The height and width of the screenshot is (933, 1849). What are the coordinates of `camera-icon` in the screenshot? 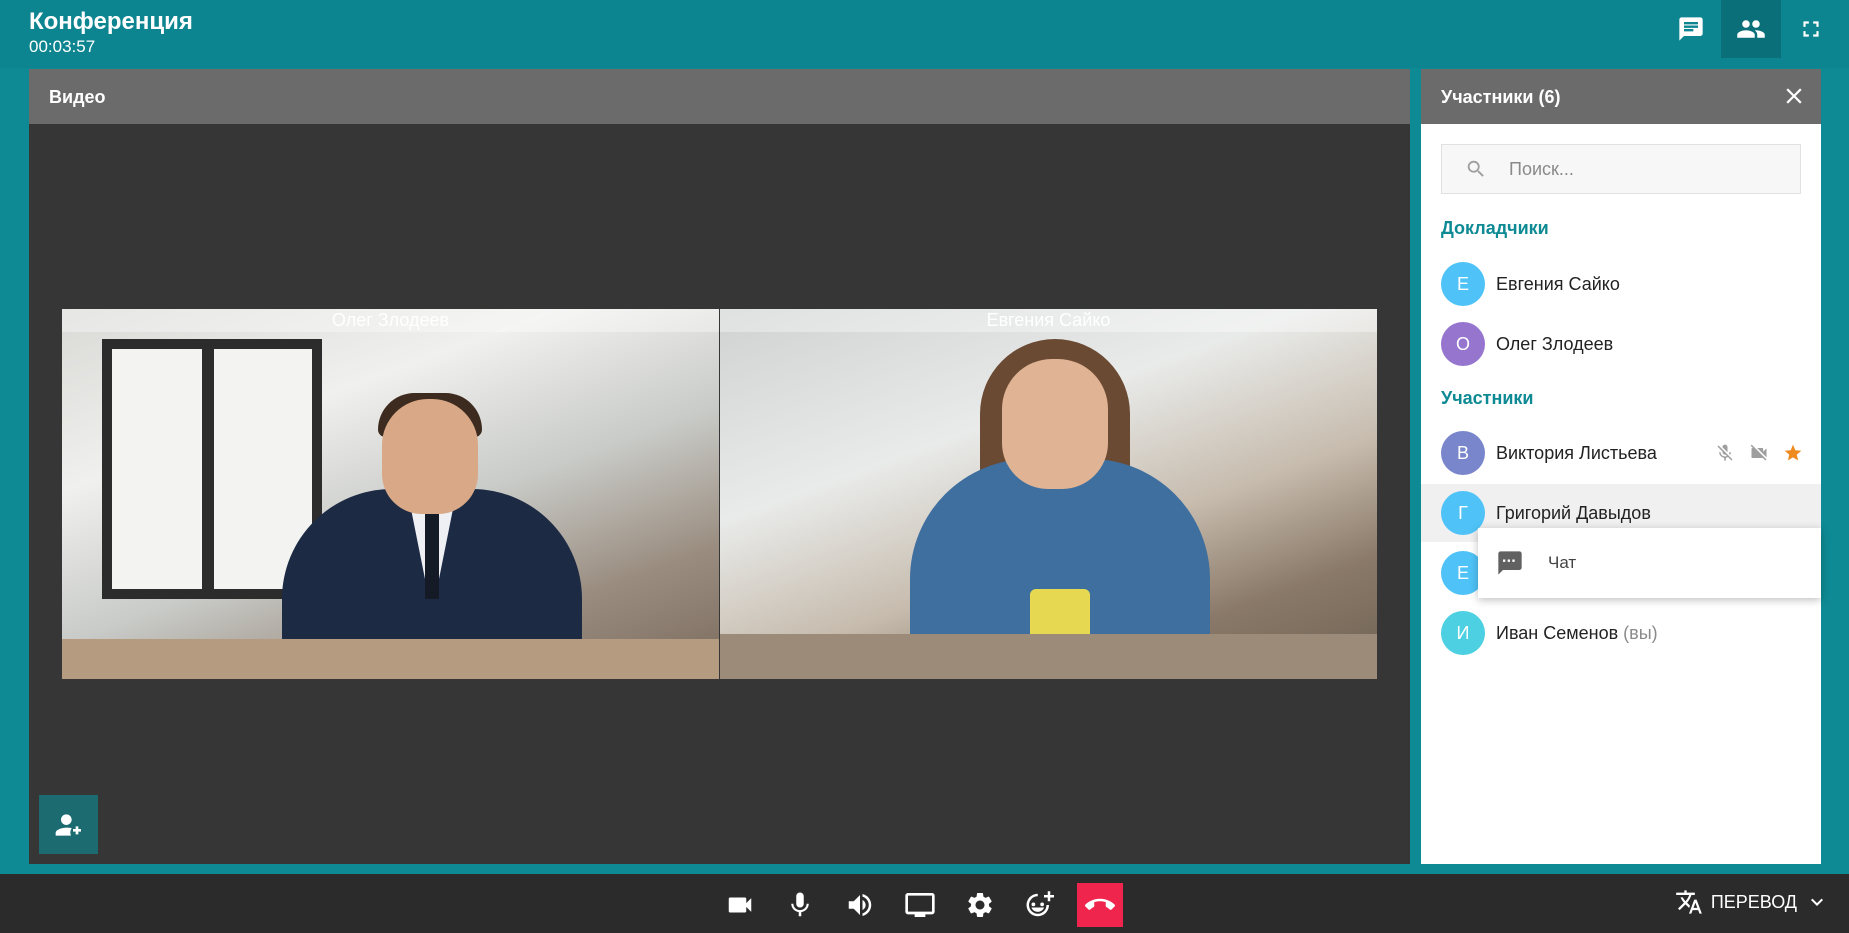 It's located at (740, 905).